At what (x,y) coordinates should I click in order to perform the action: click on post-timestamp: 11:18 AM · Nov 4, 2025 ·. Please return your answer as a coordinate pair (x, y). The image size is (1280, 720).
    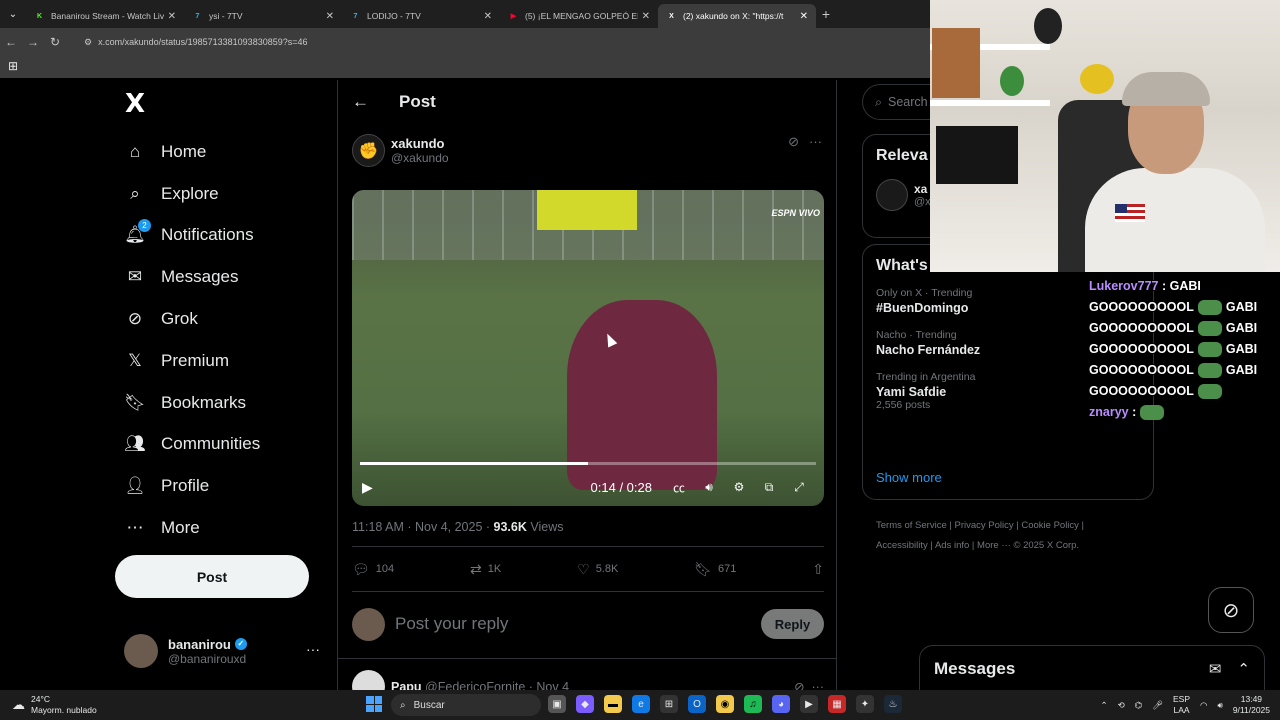
    Looking at the image, I should click on (423, 527).